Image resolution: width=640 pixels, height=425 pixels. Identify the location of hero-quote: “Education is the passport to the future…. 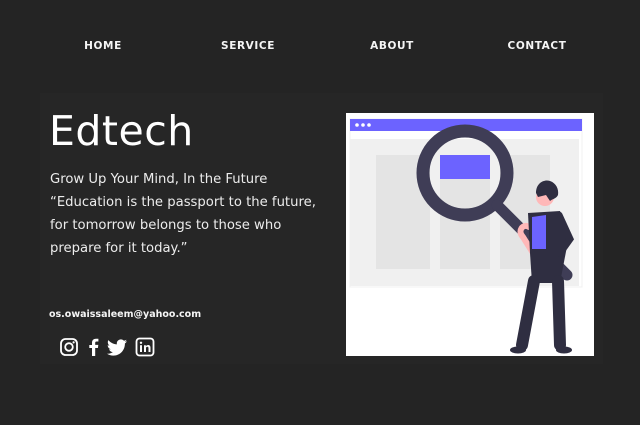
(183, 225).